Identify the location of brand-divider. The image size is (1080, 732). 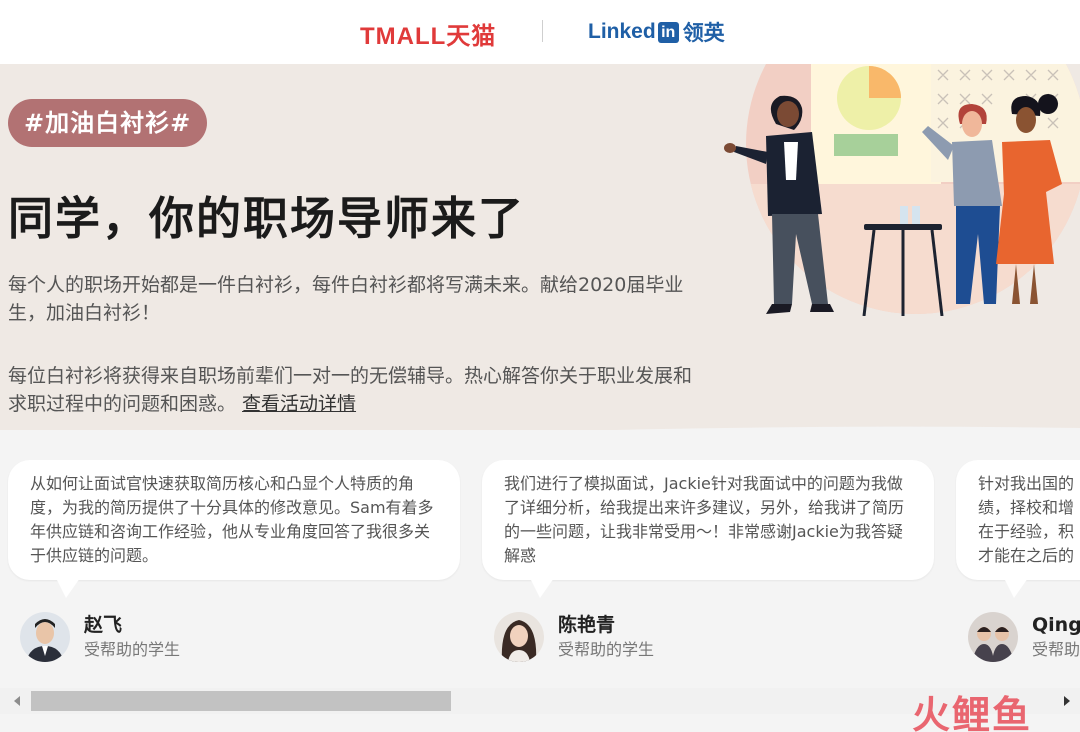
(542, 31).